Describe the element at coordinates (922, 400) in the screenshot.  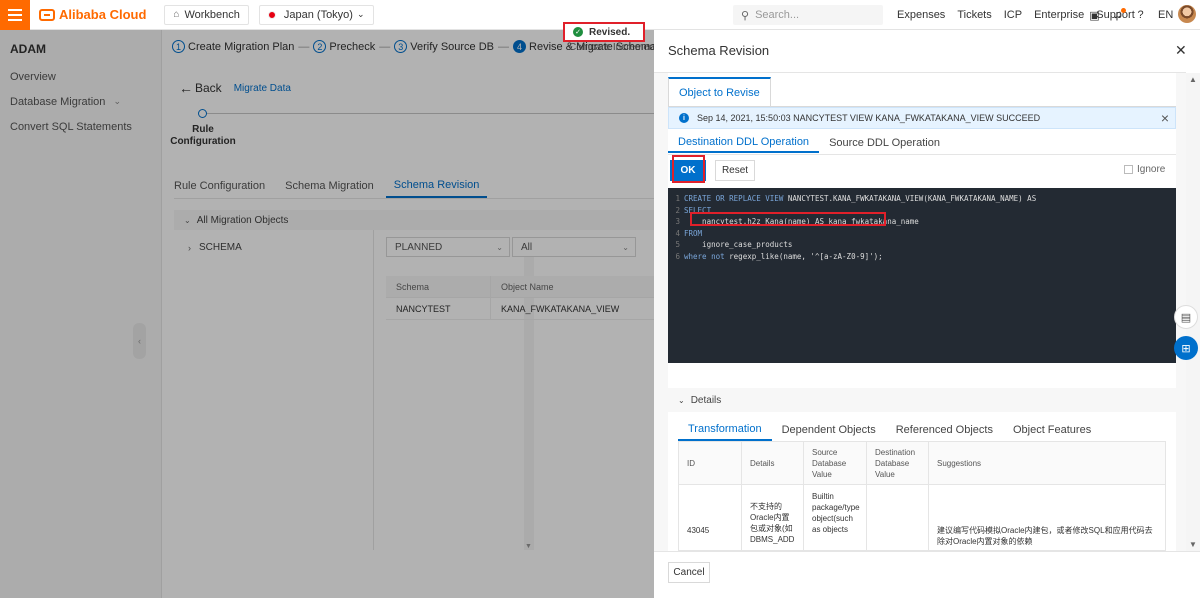
I see `details-header: ⌄ Details` at that location.